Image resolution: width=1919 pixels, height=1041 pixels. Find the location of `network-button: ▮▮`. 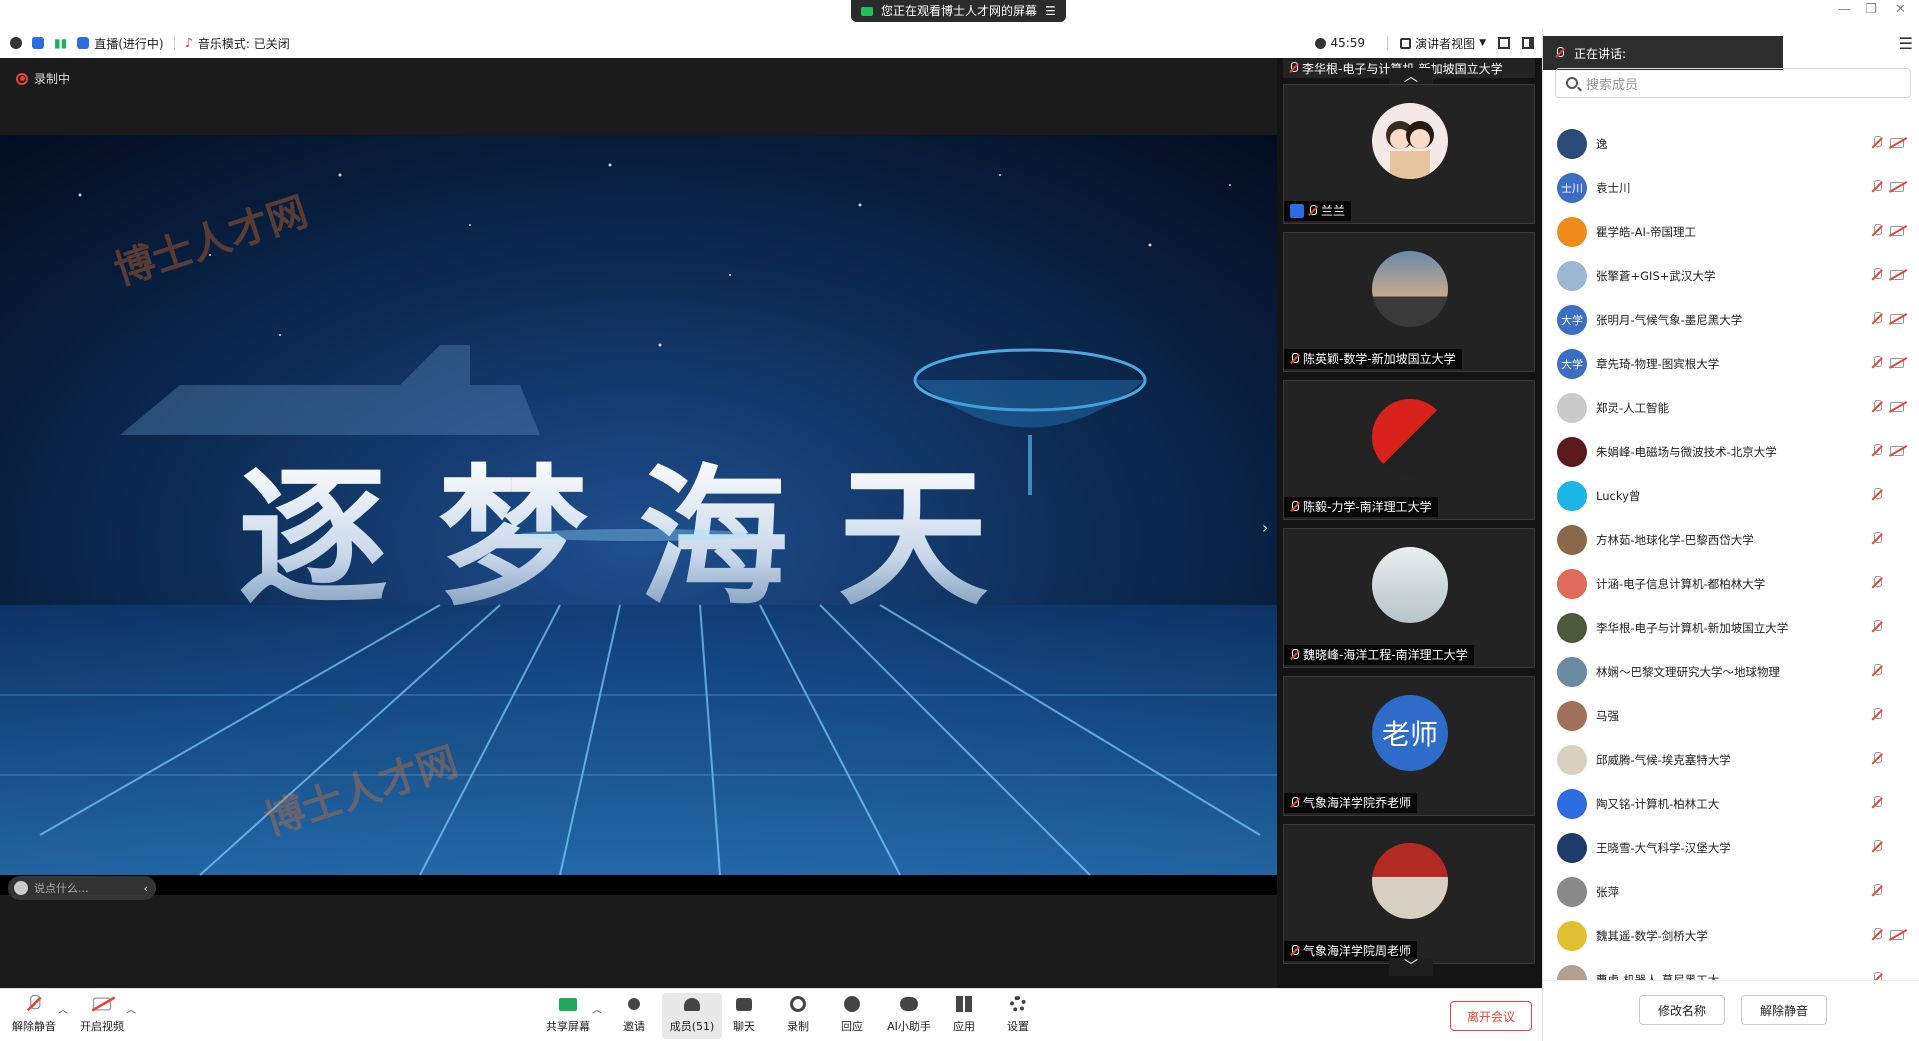

network-button: ▮▮ is located at coordinates (60, 43).